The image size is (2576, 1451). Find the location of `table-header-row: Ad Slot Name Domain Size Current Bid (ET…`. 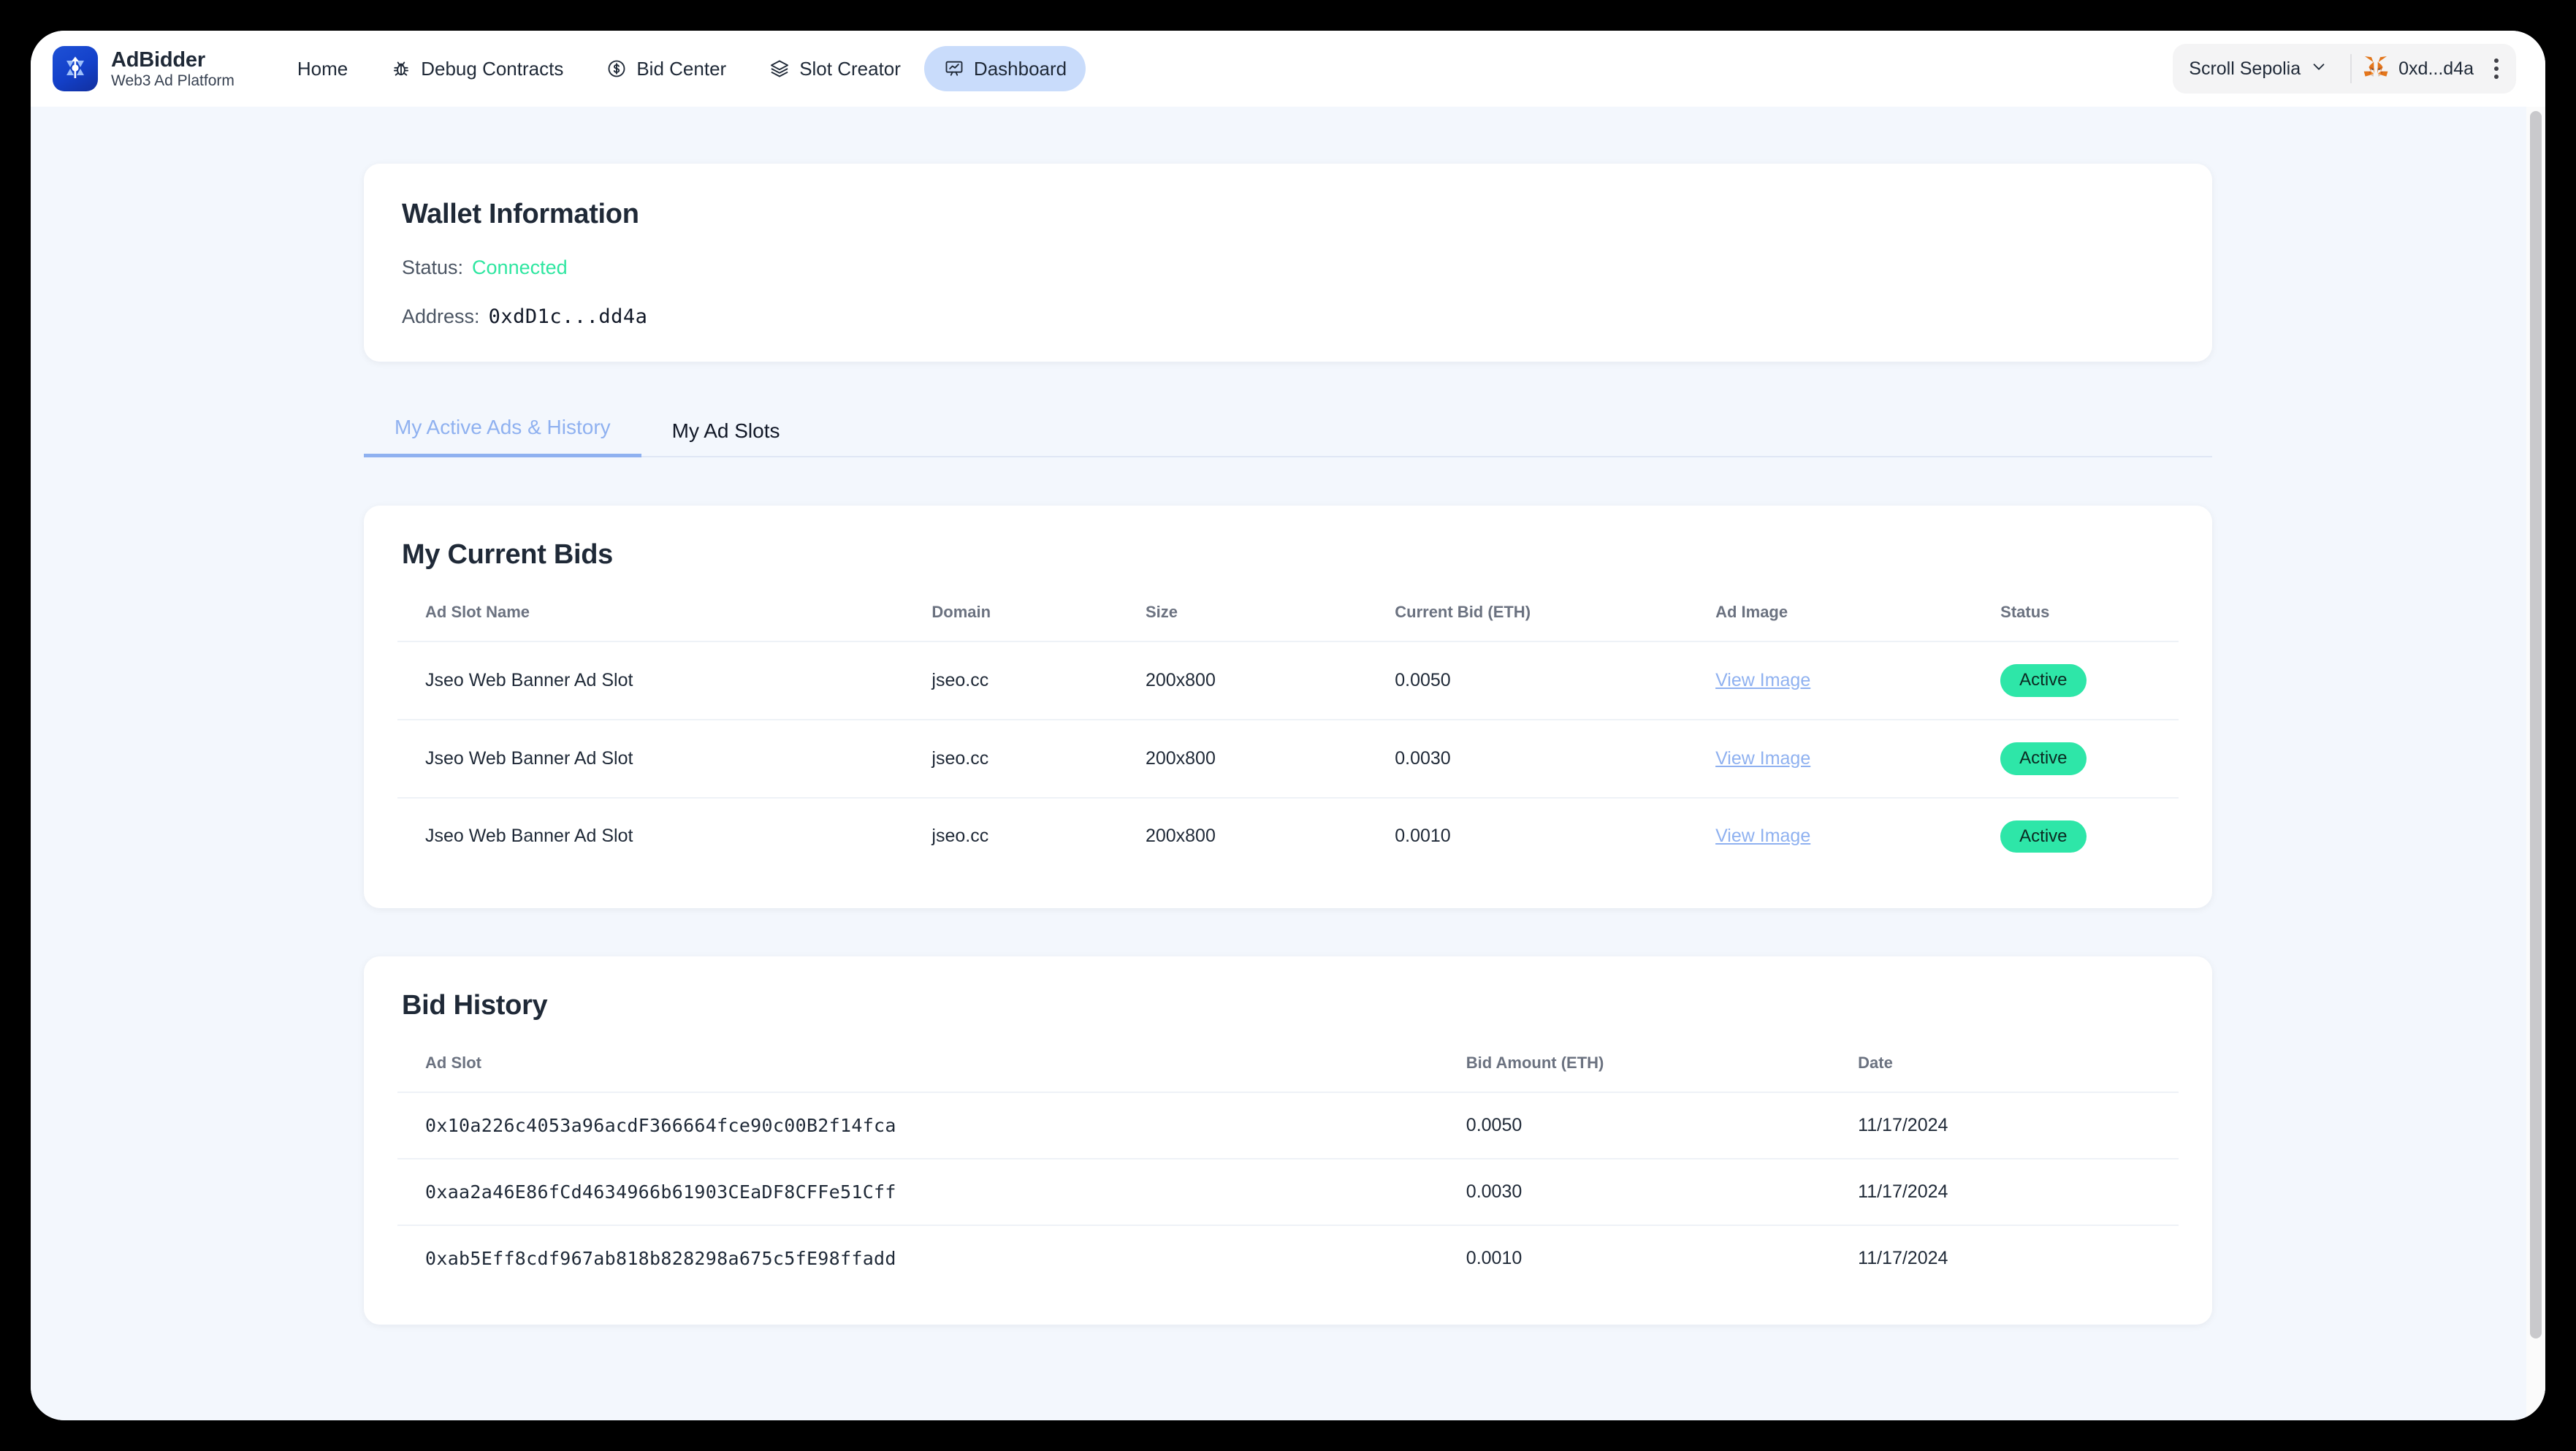

table-header-row: Ad Slot Name Domain Size Current Bid (ET… is located at coordinates (1288, 622).